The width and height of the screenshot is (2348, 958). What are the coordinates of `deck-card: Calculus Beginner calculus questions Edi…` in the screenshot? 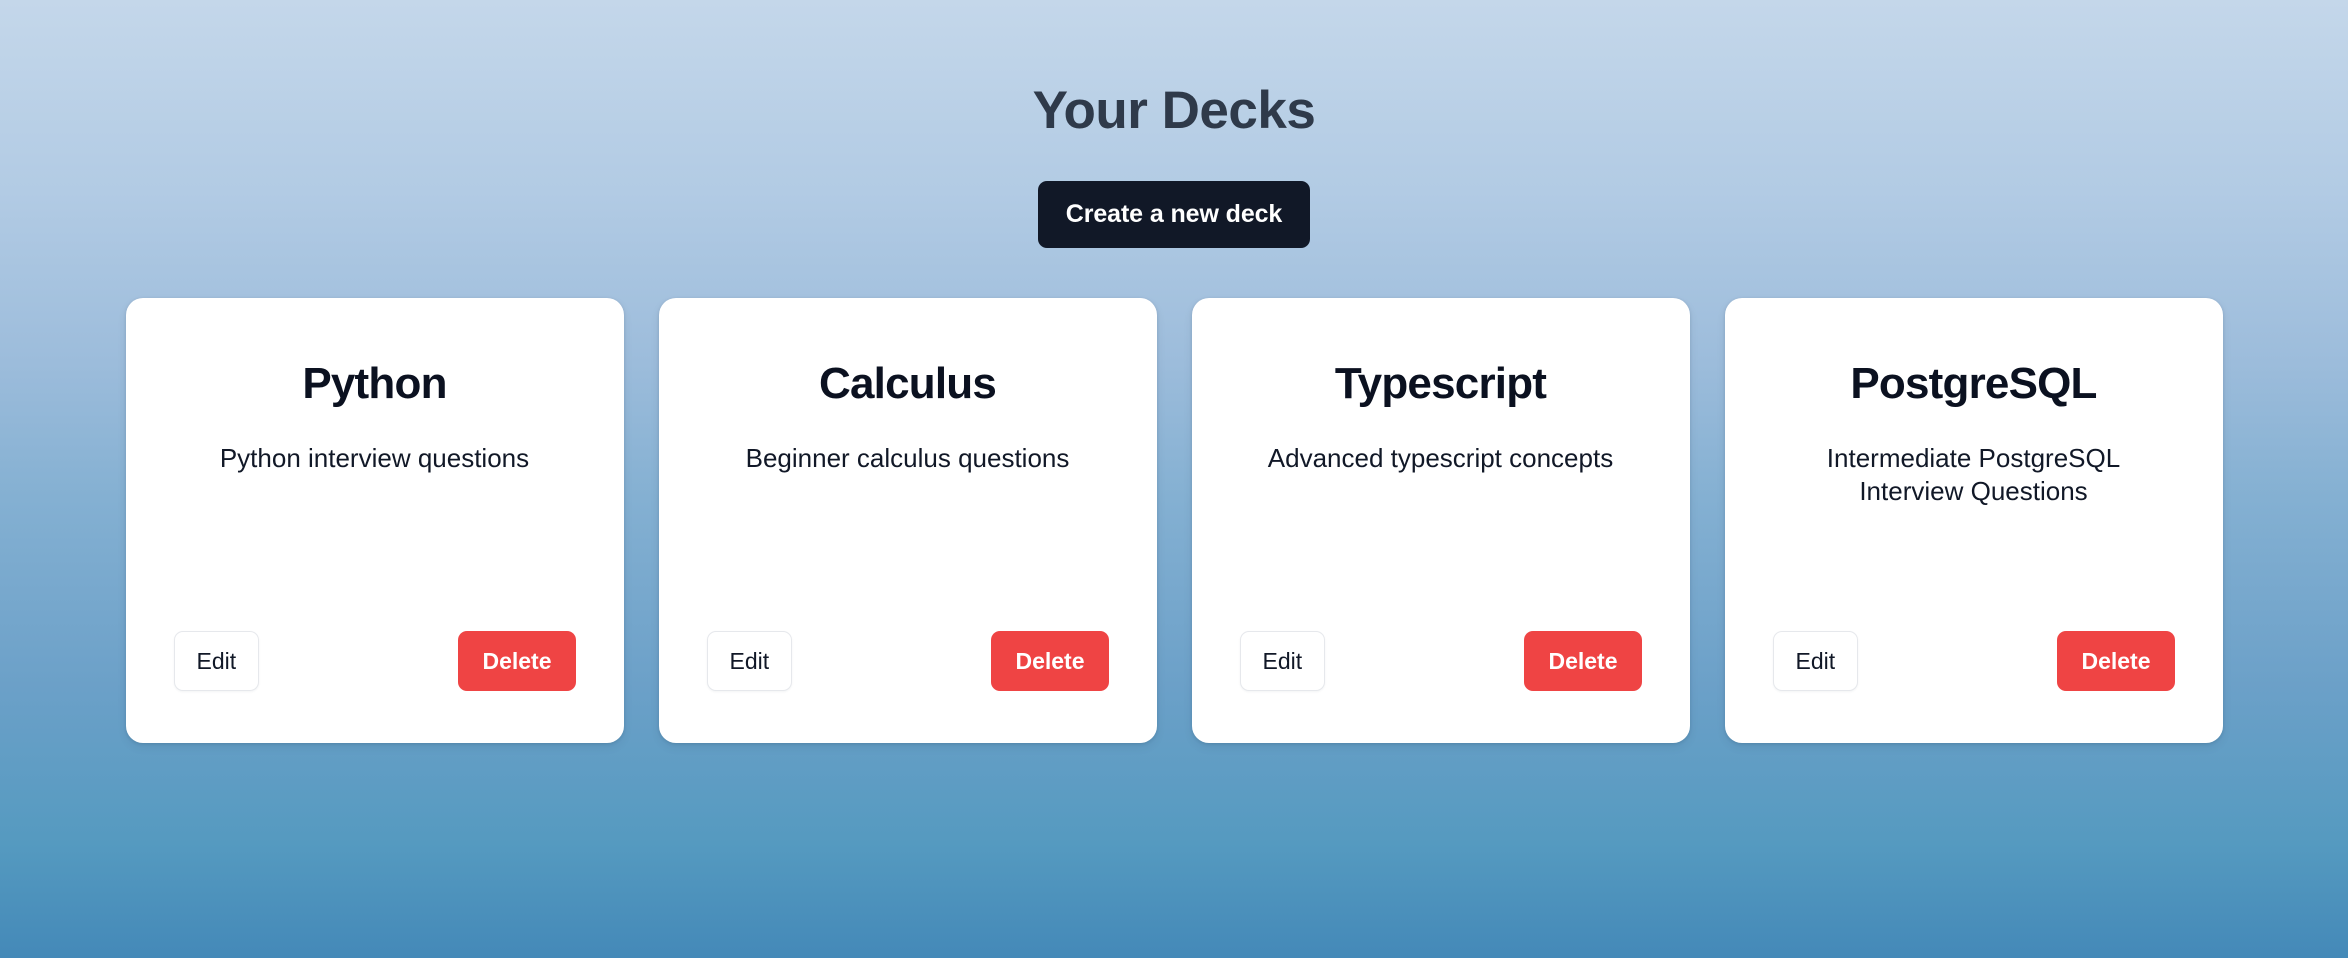 It's located at (907, 520).